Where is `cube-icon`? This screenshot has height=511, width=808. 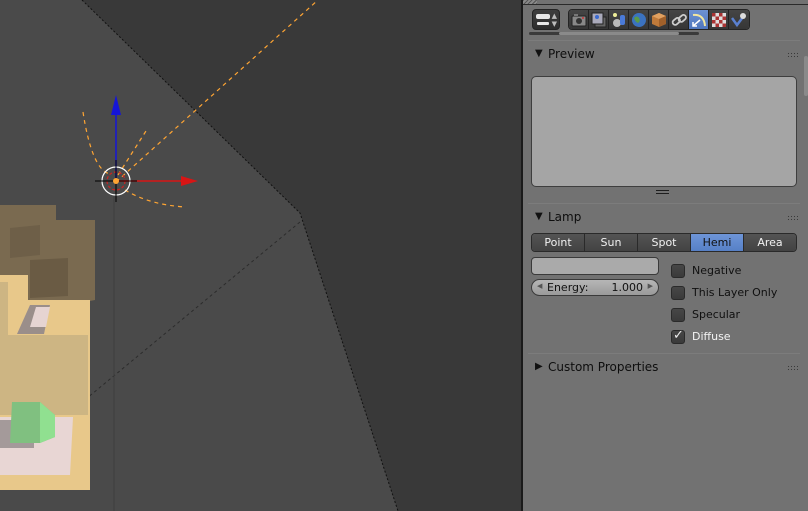
cube-icon is located at coordinates (659, 20).